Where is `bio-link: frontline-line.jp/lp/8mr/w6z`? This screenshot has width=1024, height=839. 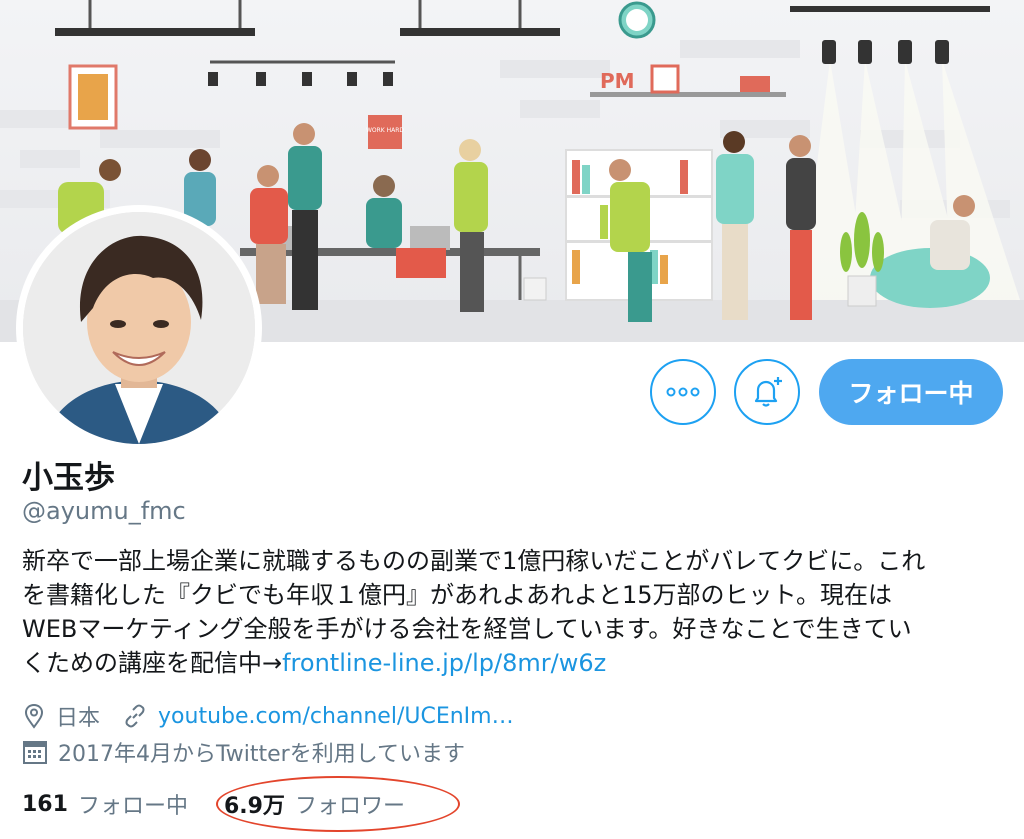 bio-link: frontline-line.jp/lp/8mr/w6z is located at coordinates (444, 663).